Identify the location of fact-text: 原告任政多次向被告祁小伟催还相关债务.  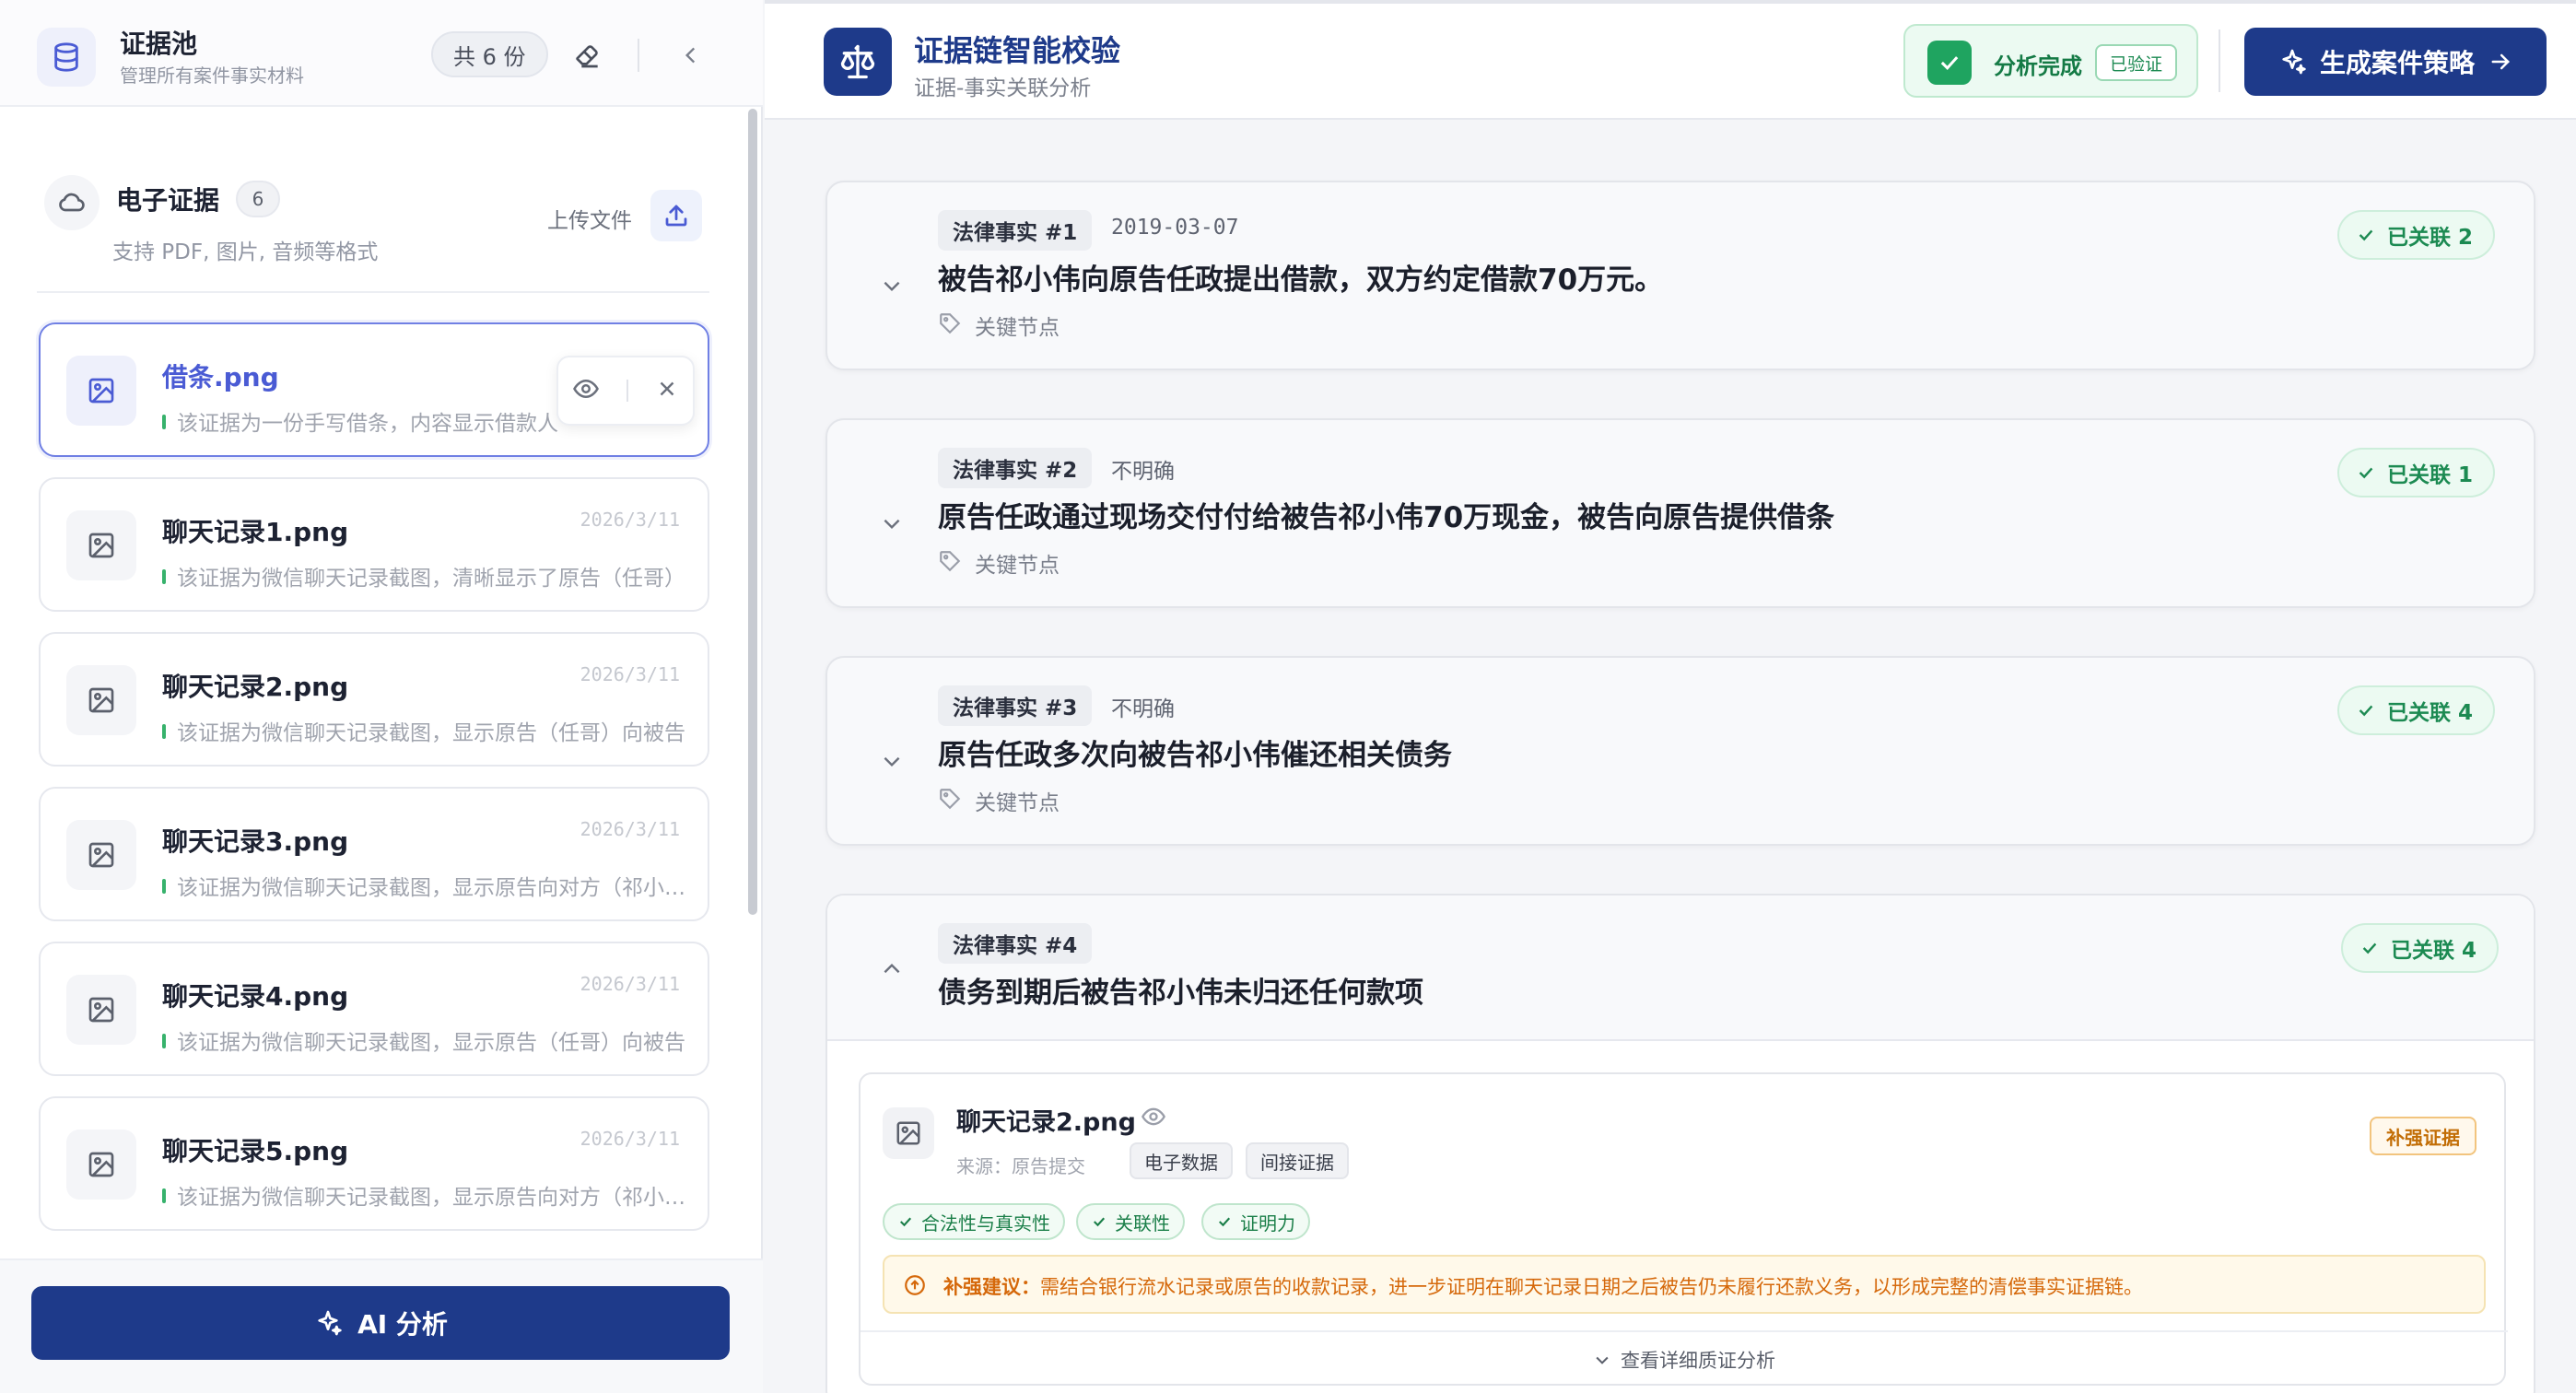
(1195, 756).